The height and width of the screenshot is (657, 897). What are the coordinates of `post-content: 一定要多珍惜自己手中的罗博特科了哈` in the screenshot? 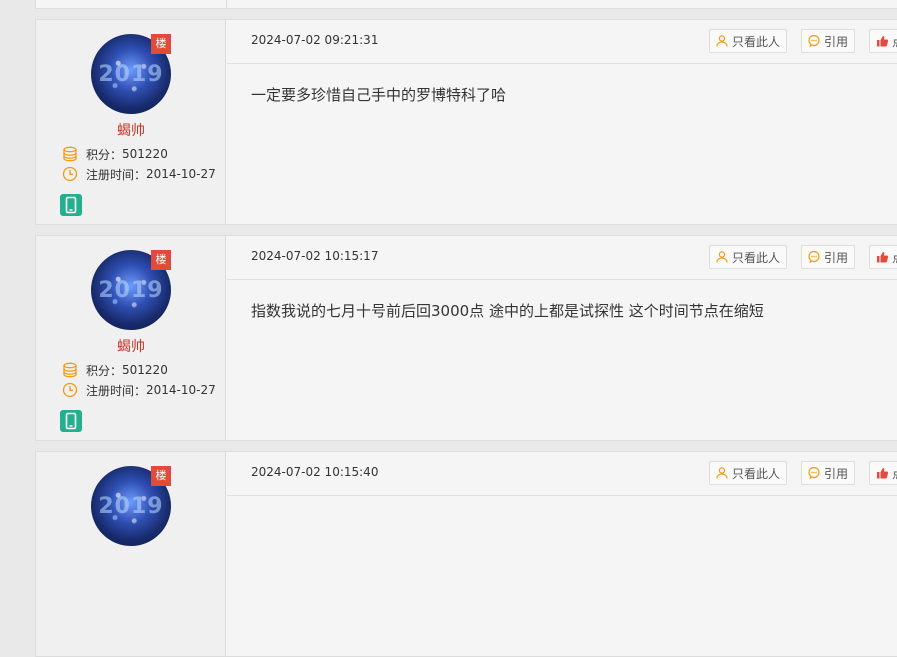 It's located at (379, 95).